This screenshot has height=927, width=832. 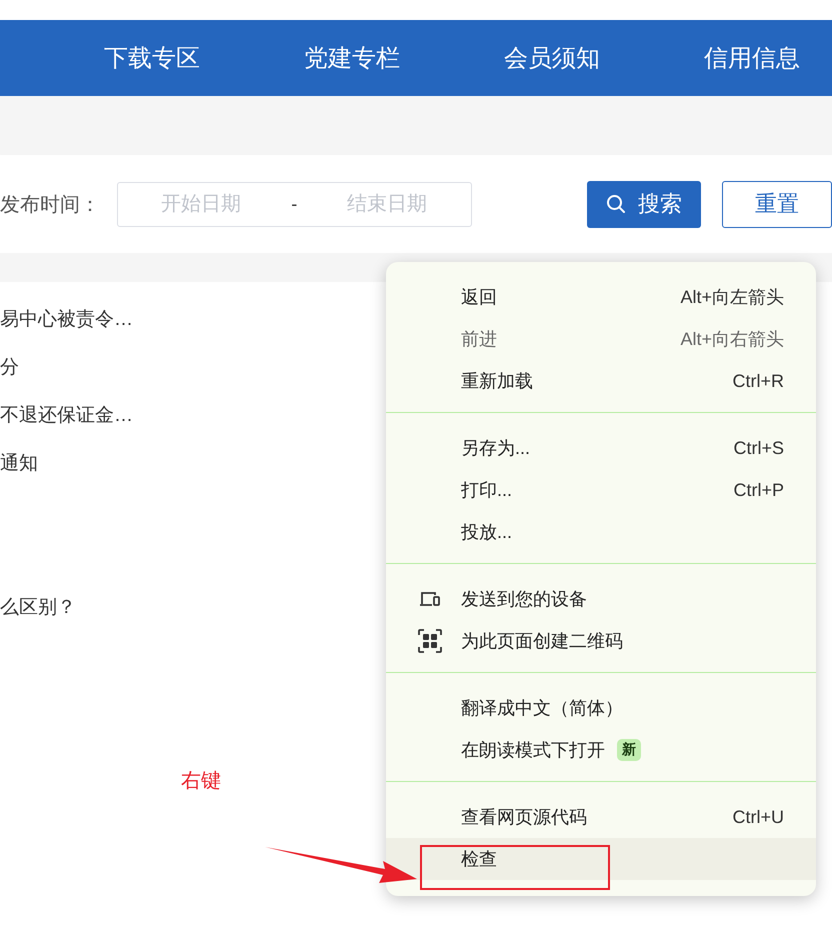 What do you see at coordinates (758, 490) in the screenshot?
I see `shortcut-text: Ctrl+P` at bounding box center [758, 490].